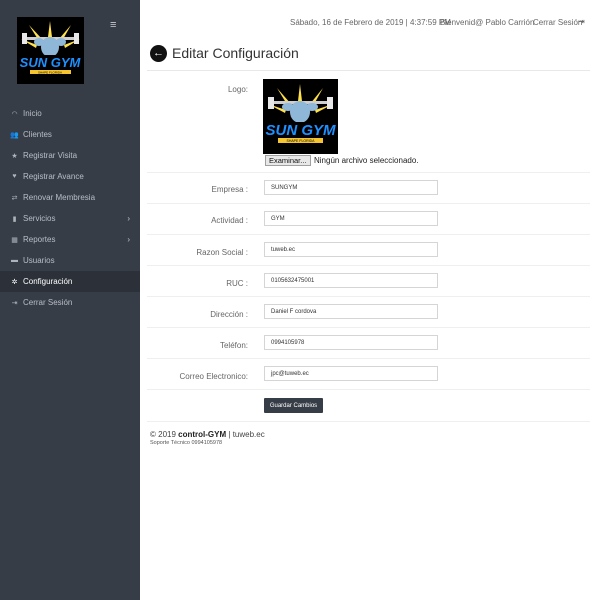  I want to click on users-icon: 👥, so click(14, 135).